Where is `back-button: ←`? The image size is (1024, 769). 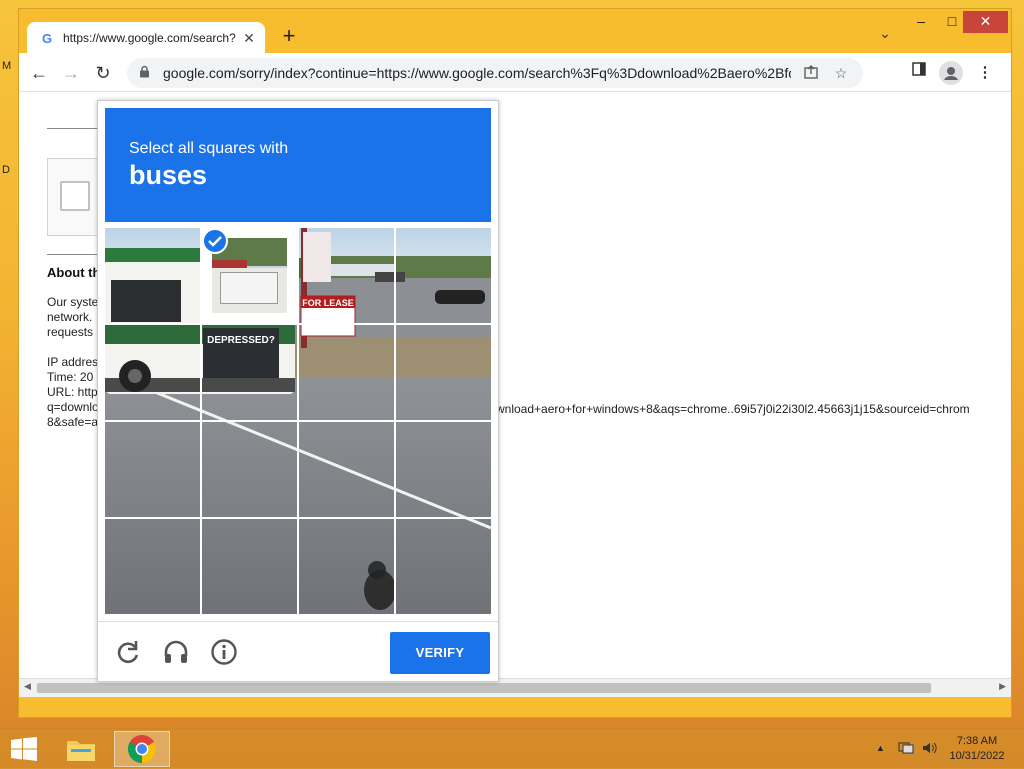 back-button: ← is located at coordinates (39, 73).